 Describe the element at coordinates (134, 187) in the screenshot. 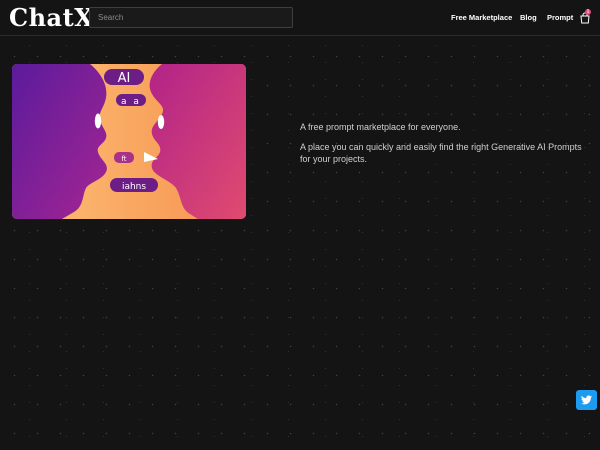

I see `hero-label-iahns: iahns` at that location.